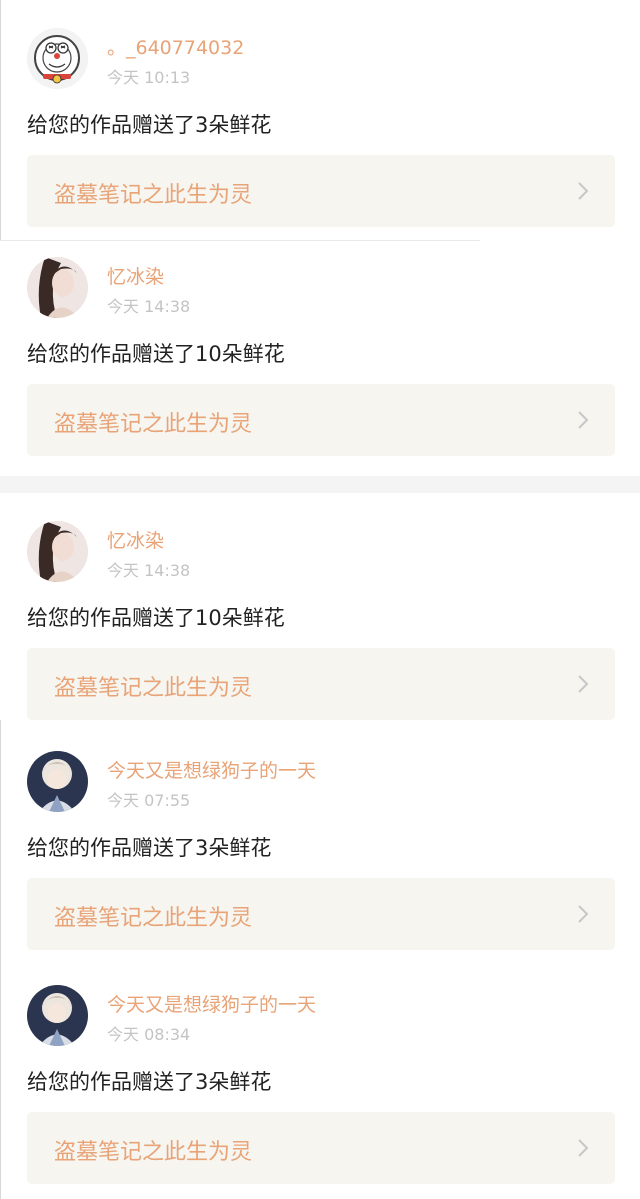 Image resolution: width=640 pixels, height=1199 pixels. Describe the element at coordinates (320, 484) in the screenshot. I see `divider` at that location.